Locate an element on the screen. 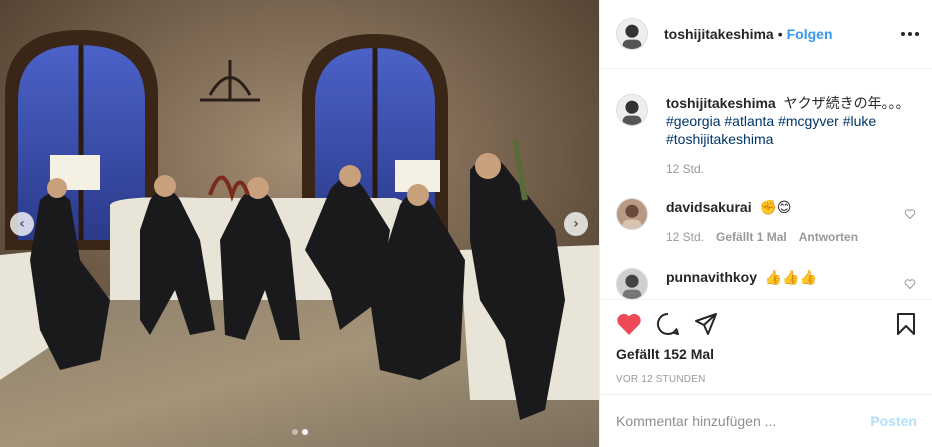 The width and height of the screenshot is (932, 447). hashtag-link: #georgia is located at coordinates (693, 121).